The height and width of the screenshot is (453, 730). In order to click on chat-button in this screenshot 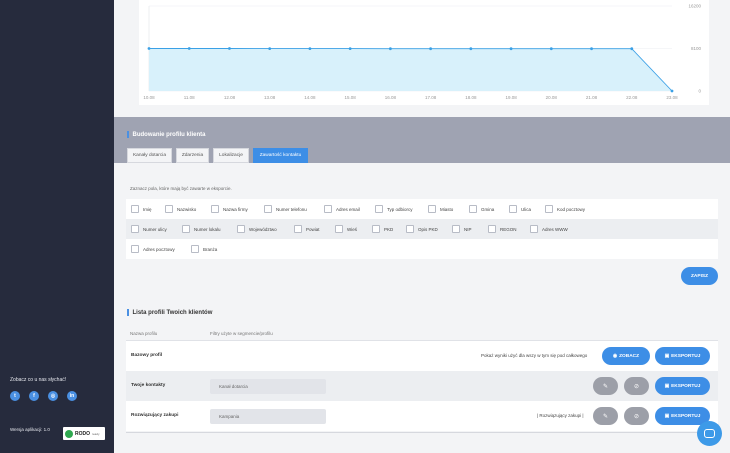, I will do `click(709, 433)`.